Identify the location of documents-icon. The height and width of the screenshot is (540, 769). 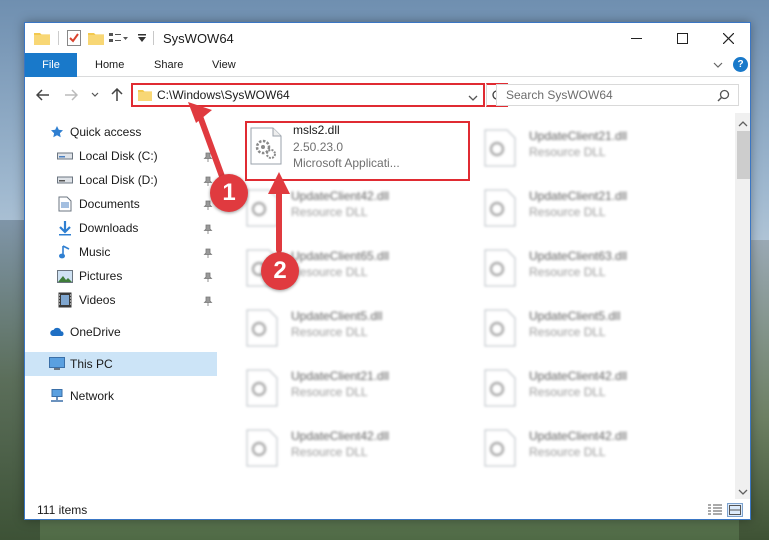
(65, 204).